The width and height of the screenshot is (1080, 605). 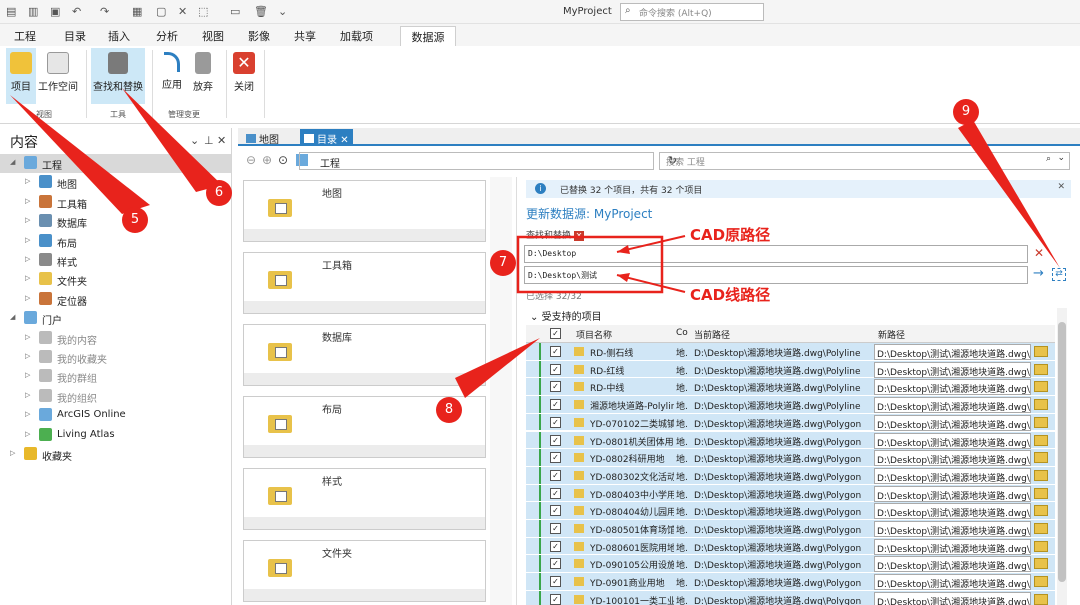 What do you see at coordinates (135, 220) in the screenshot?
I see `marker-5: 5` at bounding box center [135, 220].